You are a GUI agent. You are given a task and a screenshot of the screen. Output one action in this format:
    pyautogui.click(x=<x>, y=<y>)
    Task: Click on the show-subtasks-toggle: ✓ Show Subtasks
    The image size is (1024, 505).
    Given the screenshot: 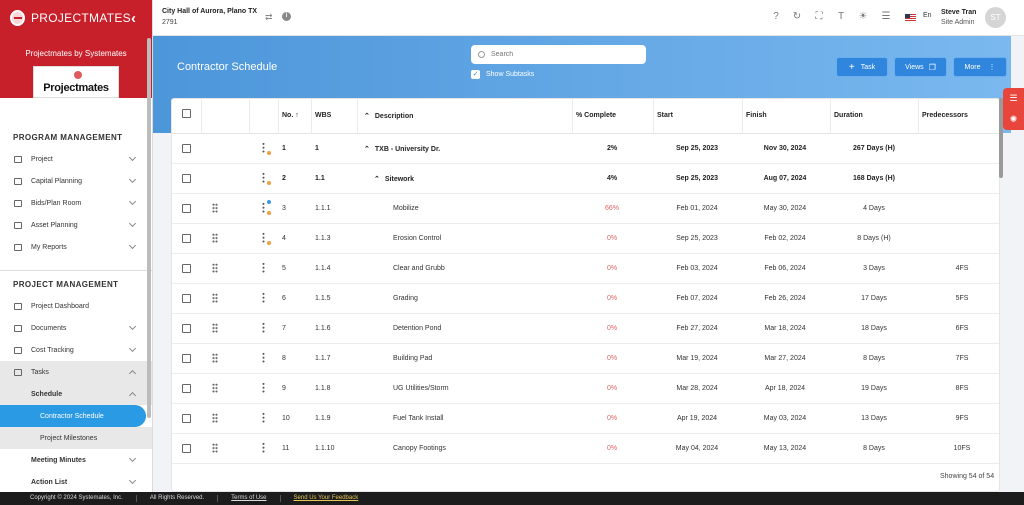 What is the action you would take?
    pyautogui.click(x=502, y=74)
    